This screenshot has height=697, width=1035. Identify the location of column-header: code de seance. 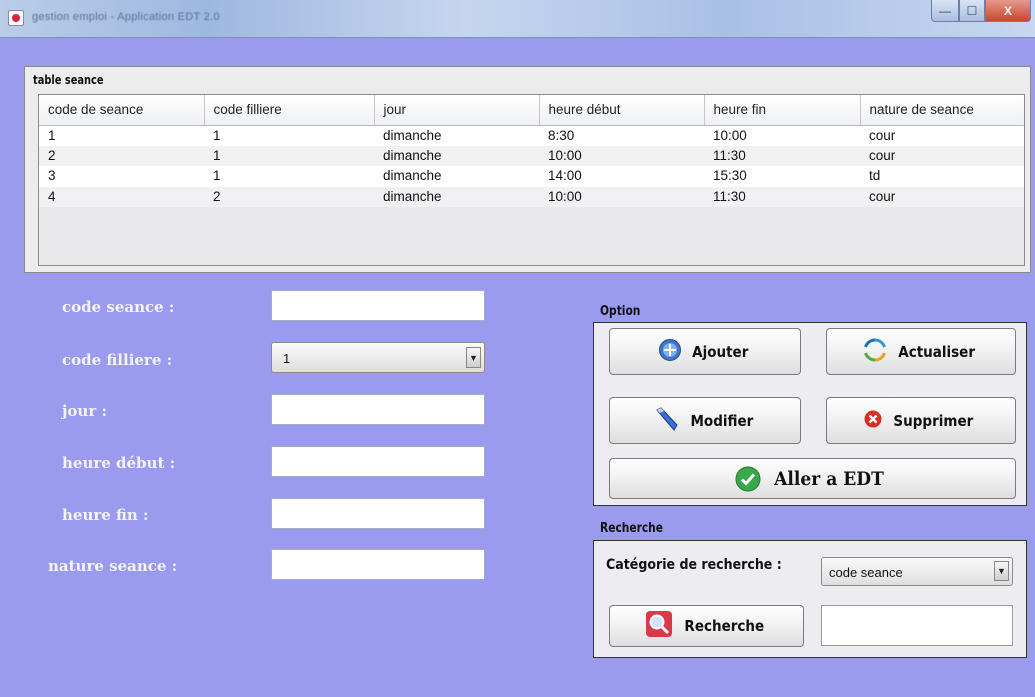
(122, 110).